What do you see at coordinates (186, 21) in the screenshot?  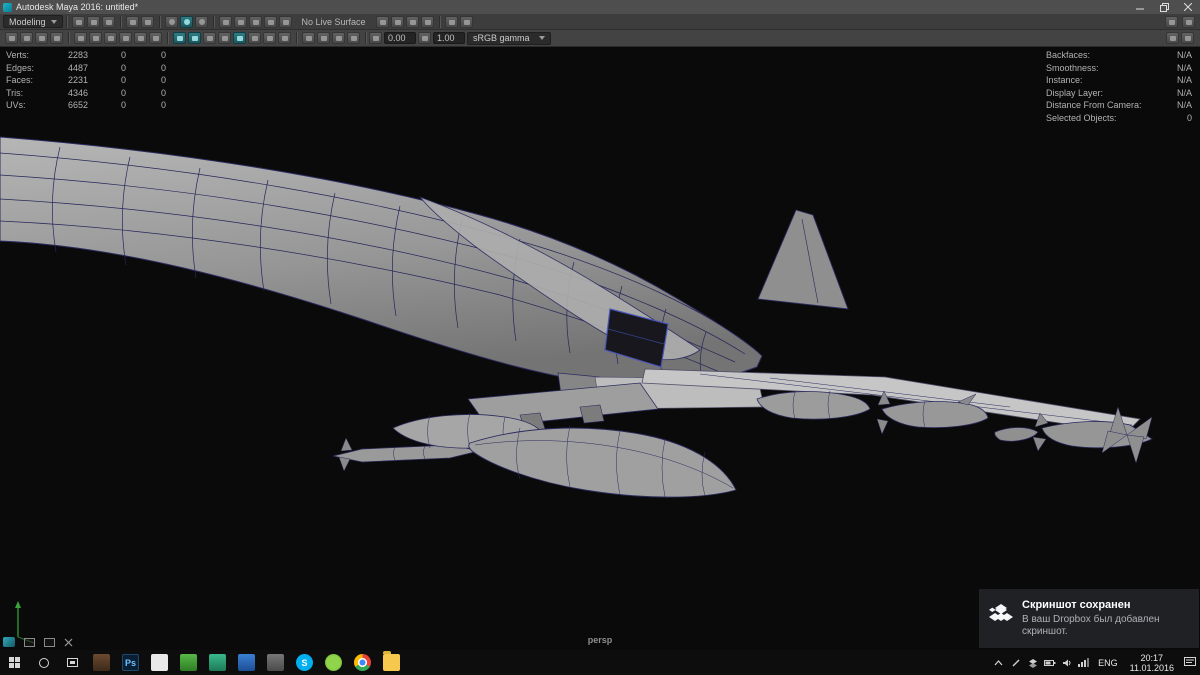 I see `select-by-object-icon` at bounding box center [186, 21].